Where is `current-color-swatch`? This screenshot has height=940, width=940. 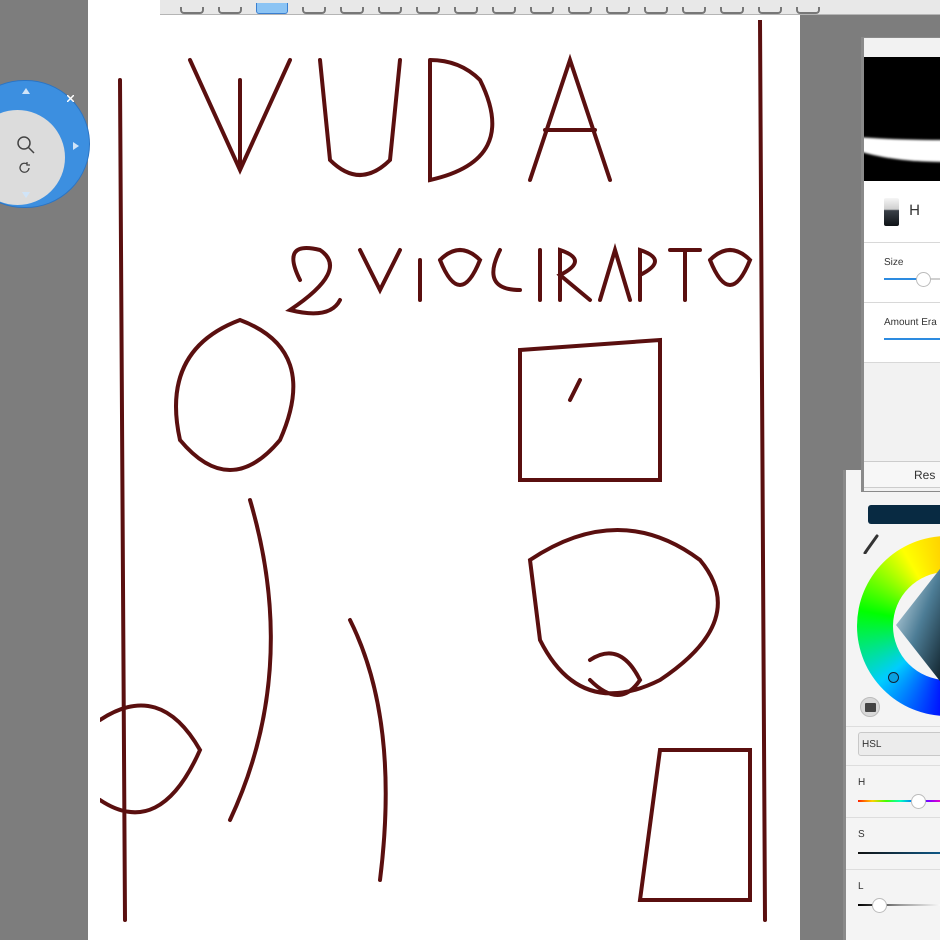
current-color-swatch is located at coordinates (904, 514).